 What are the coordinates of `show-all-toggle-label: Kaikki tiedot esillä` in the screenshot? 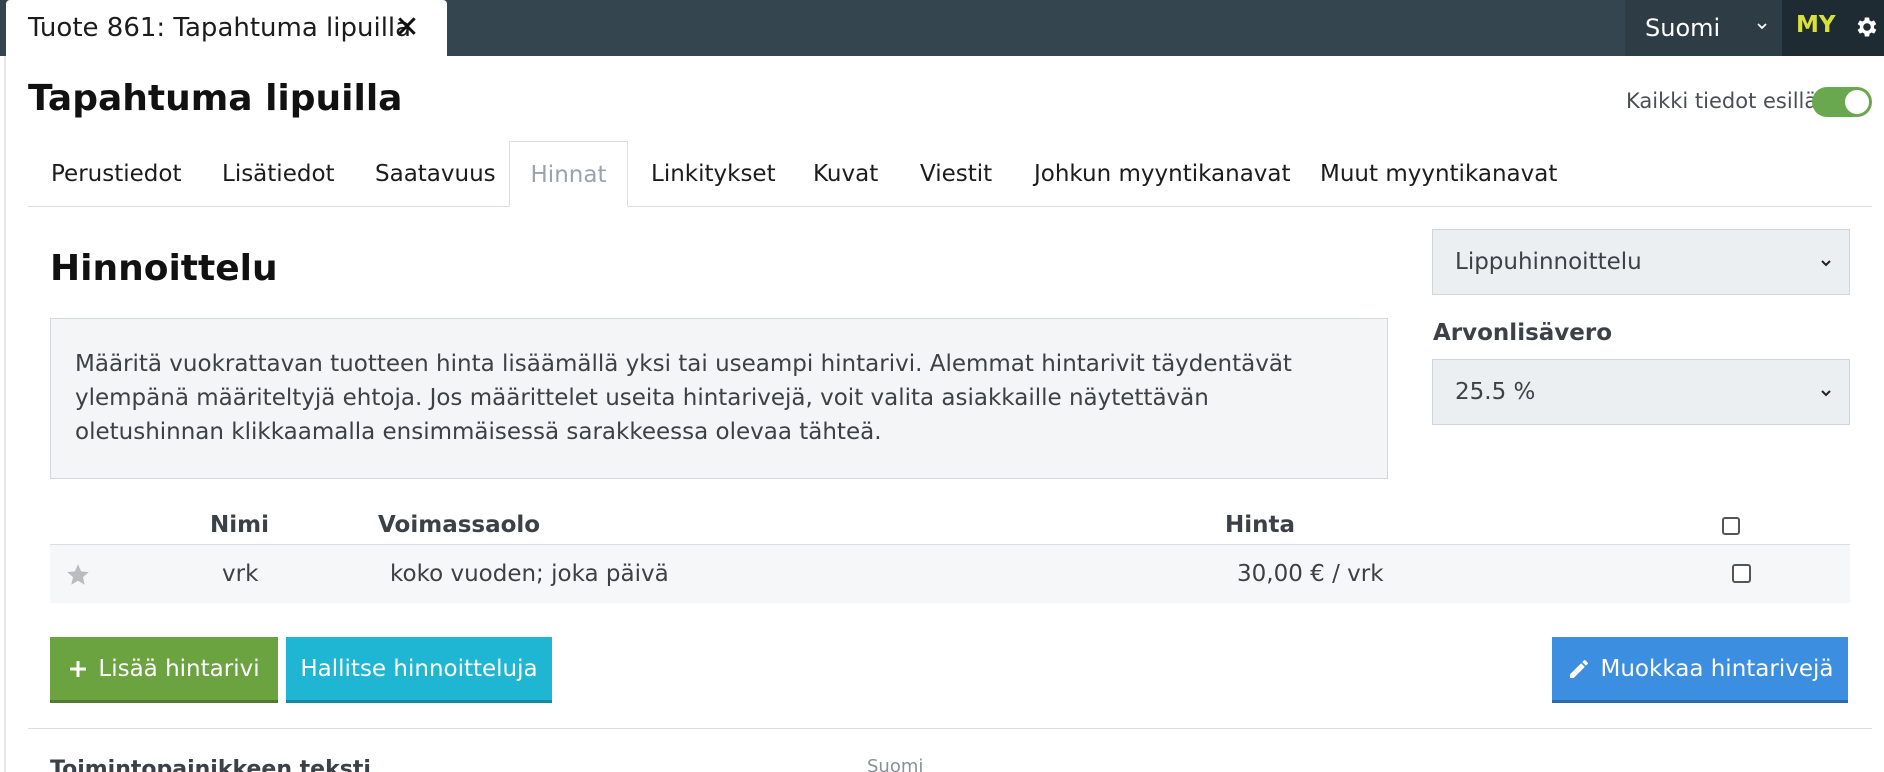 It's located at (1722, 101).